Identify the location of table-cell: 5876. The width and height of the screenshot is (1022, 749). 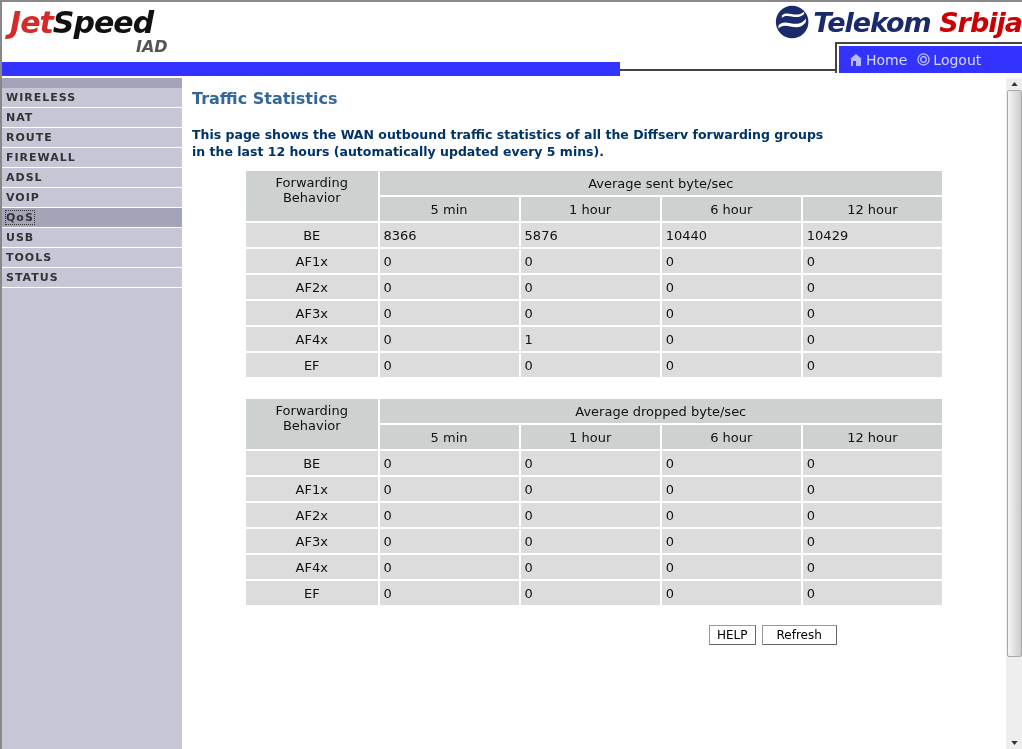
(590, 235).